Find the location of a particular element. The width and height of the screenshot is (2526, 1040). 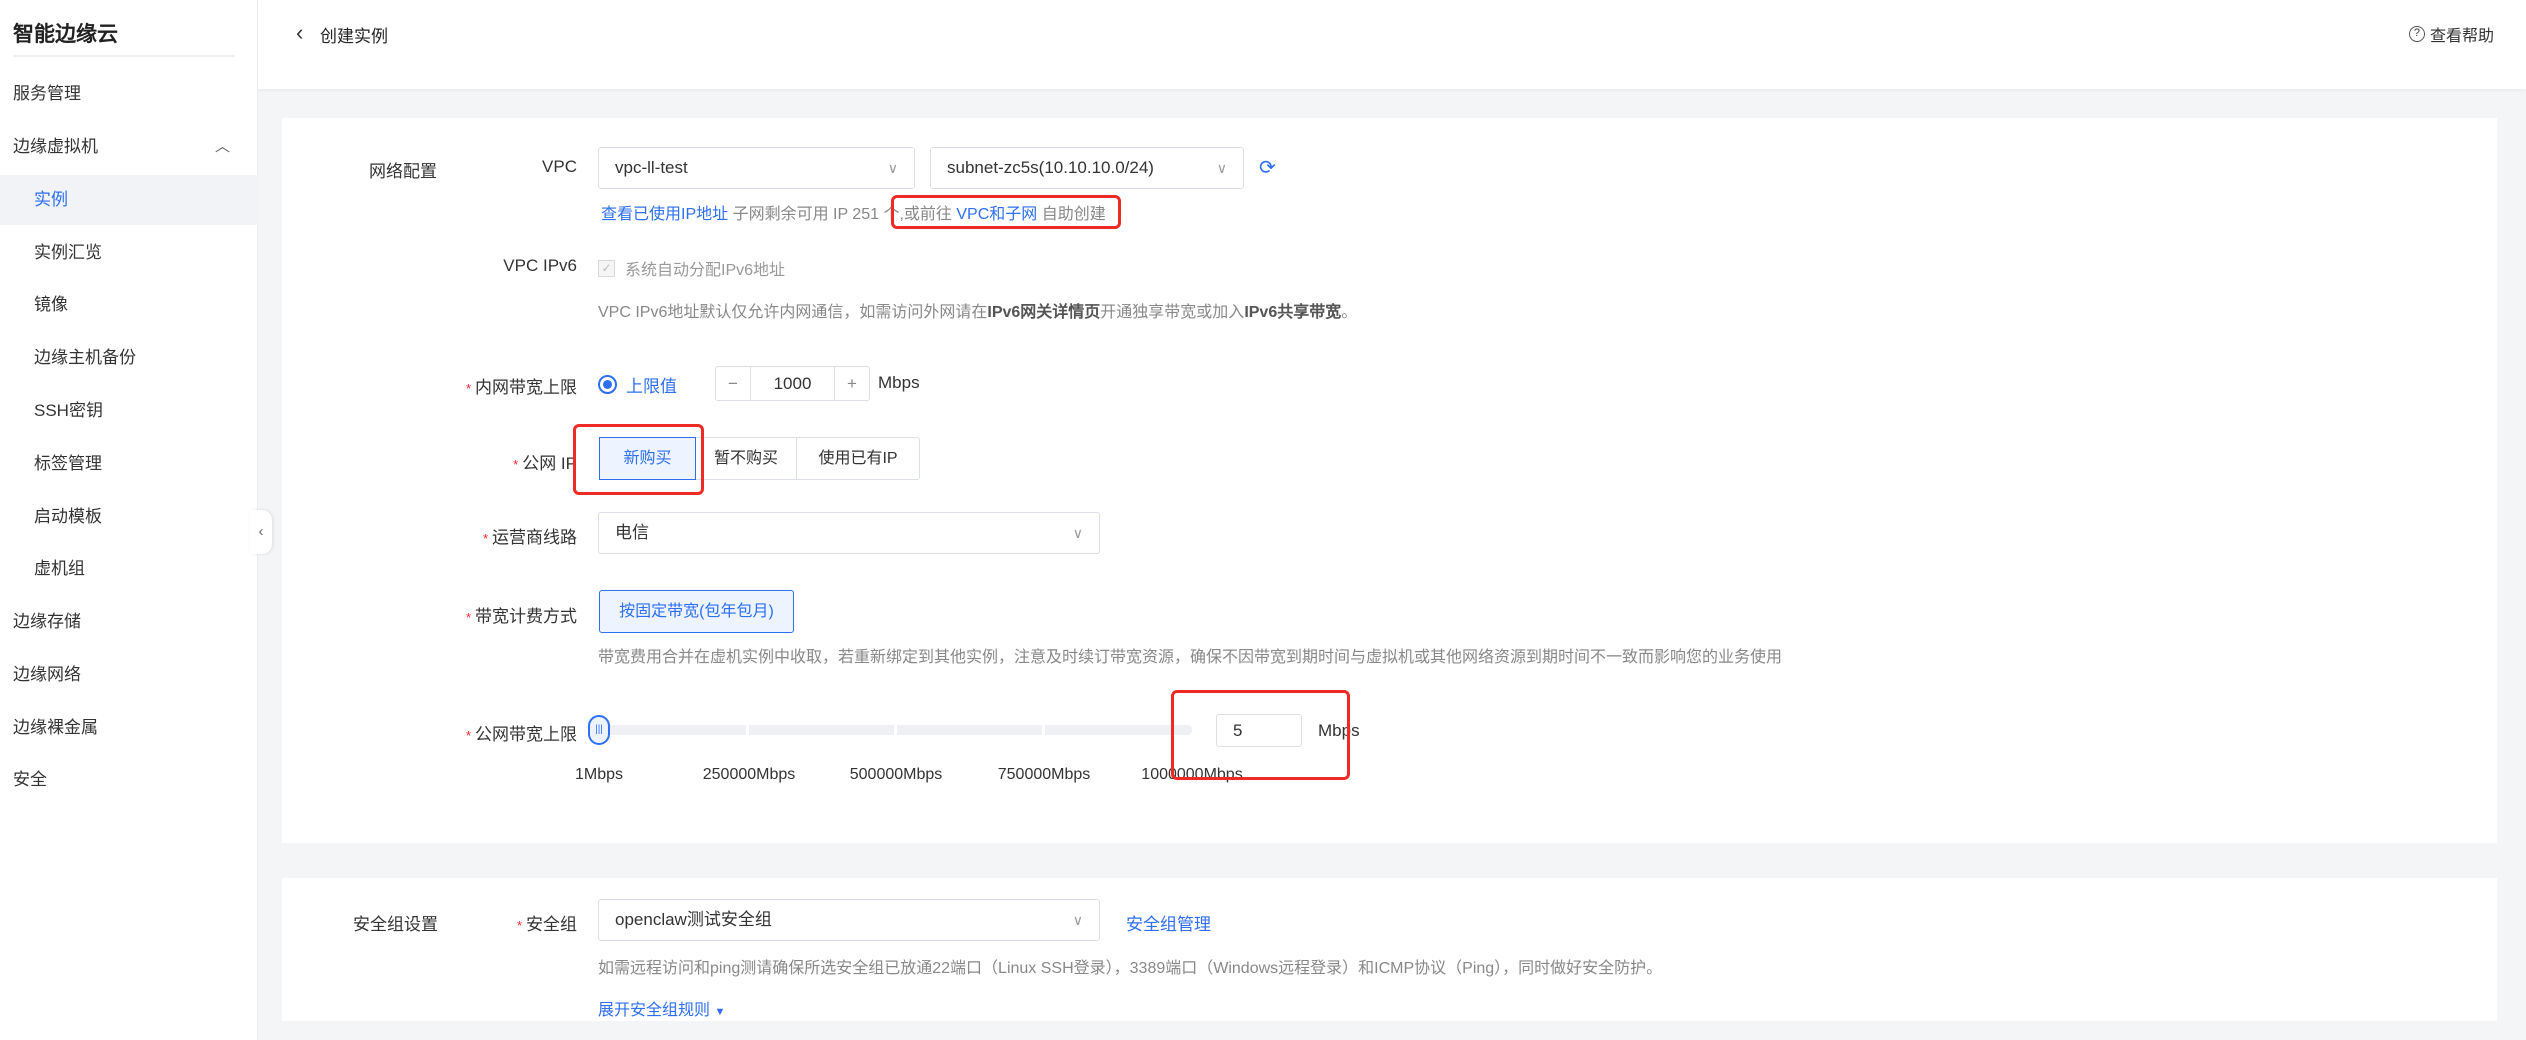

public-ip-segment: 新购买 暂不购买 使用已有IP is located at coordinates (759, 458).